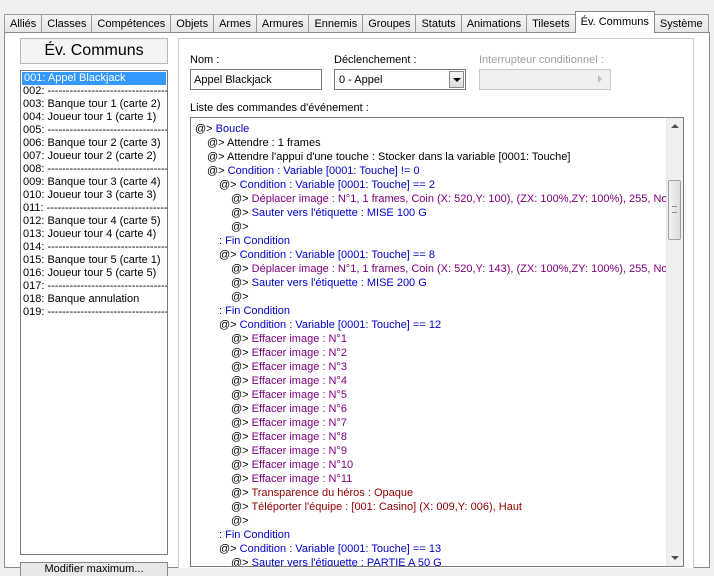 Image resolution: width=714 pixels, height=576 pixels. I want to click on tab-ennemis: Ennemis, so click(336, 23).